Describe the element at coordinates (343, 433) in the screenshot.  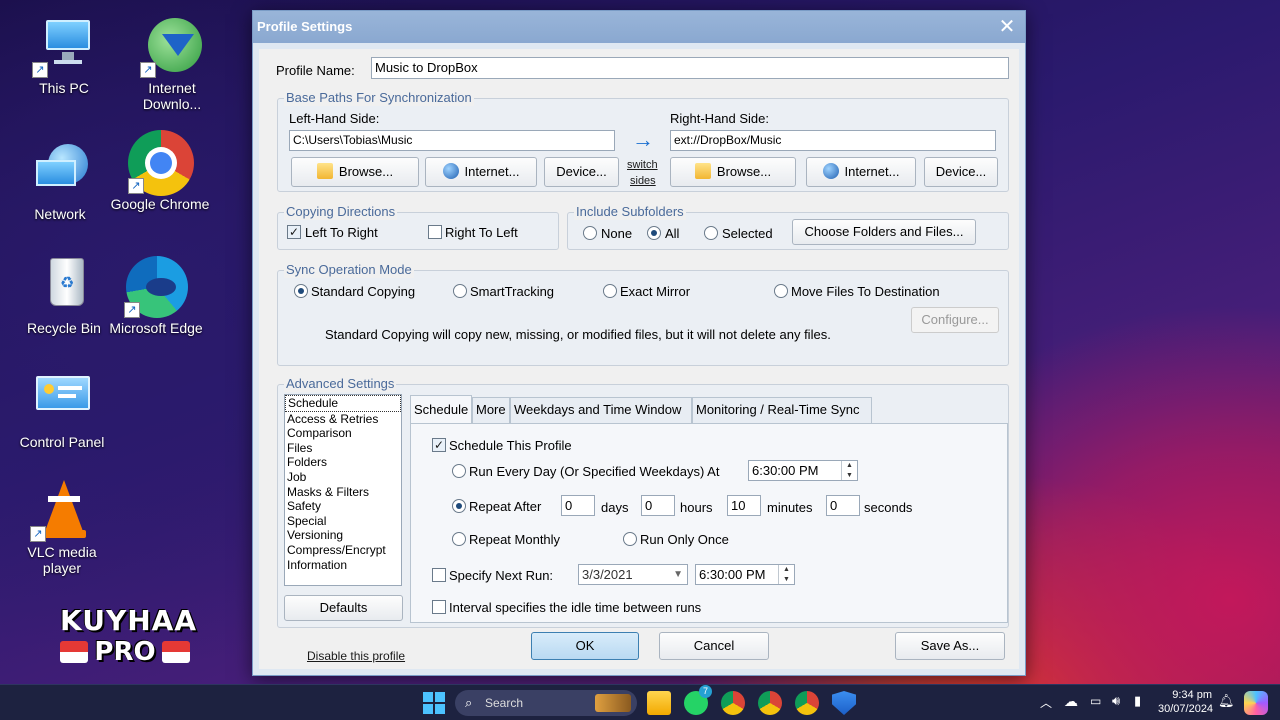
I see `list-item: Comparison` at that location.